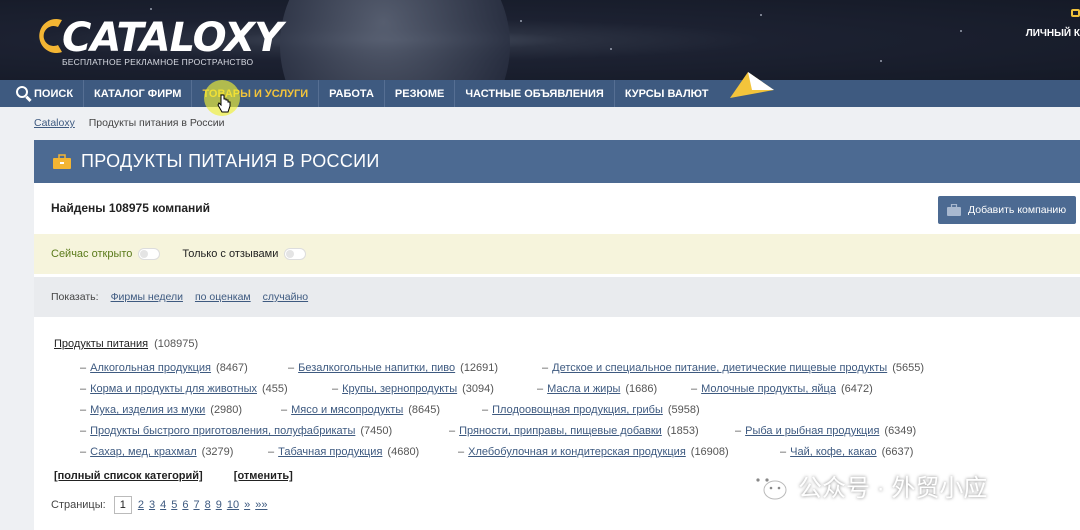 The height and width of the screenshot is (530, 1080). I want to click on breadcrumb-home: Cataloxy, so click(54, 123).